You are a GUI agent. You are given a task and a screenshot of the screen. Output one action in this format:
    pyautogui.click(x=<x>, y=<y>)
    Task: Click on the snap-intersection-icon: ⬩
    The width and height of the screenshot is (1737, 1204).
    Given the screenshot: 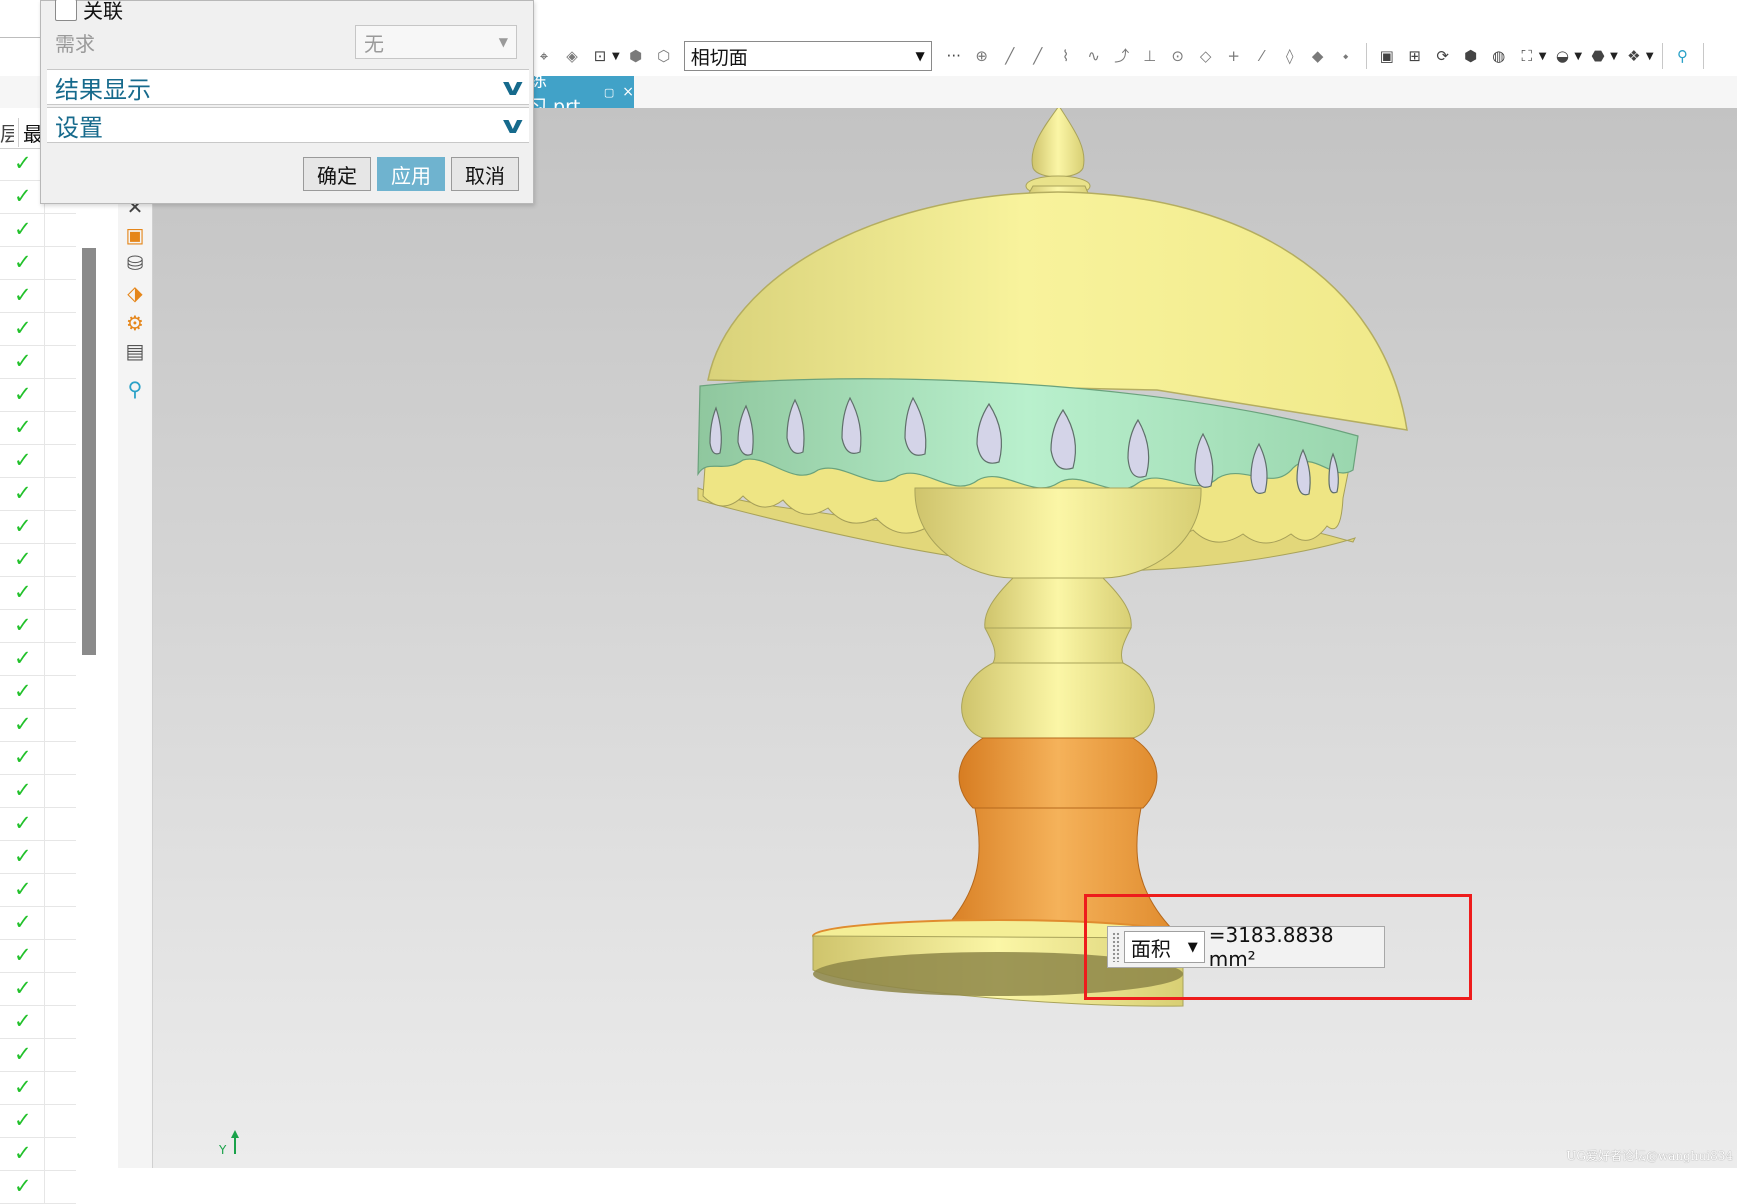 What is the action you would take?
    pyautogui.click(x=1346, y=56)
    